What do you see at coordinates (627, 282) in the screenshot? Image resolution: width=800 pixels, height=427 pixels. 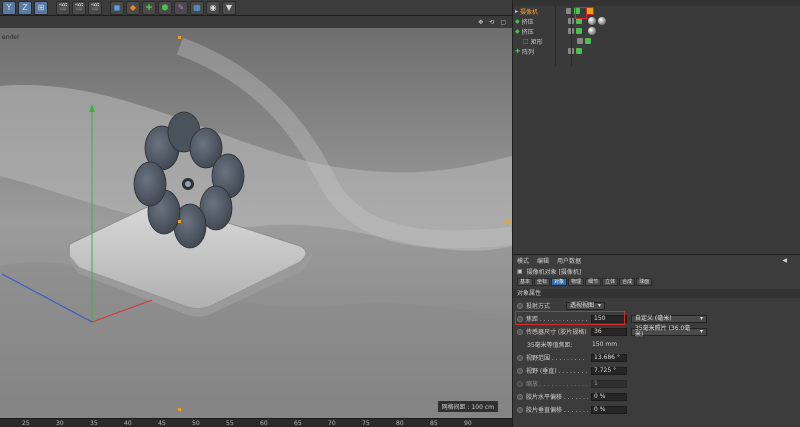 I see `tab-composition: 合成` at bounding box center [627, 282].